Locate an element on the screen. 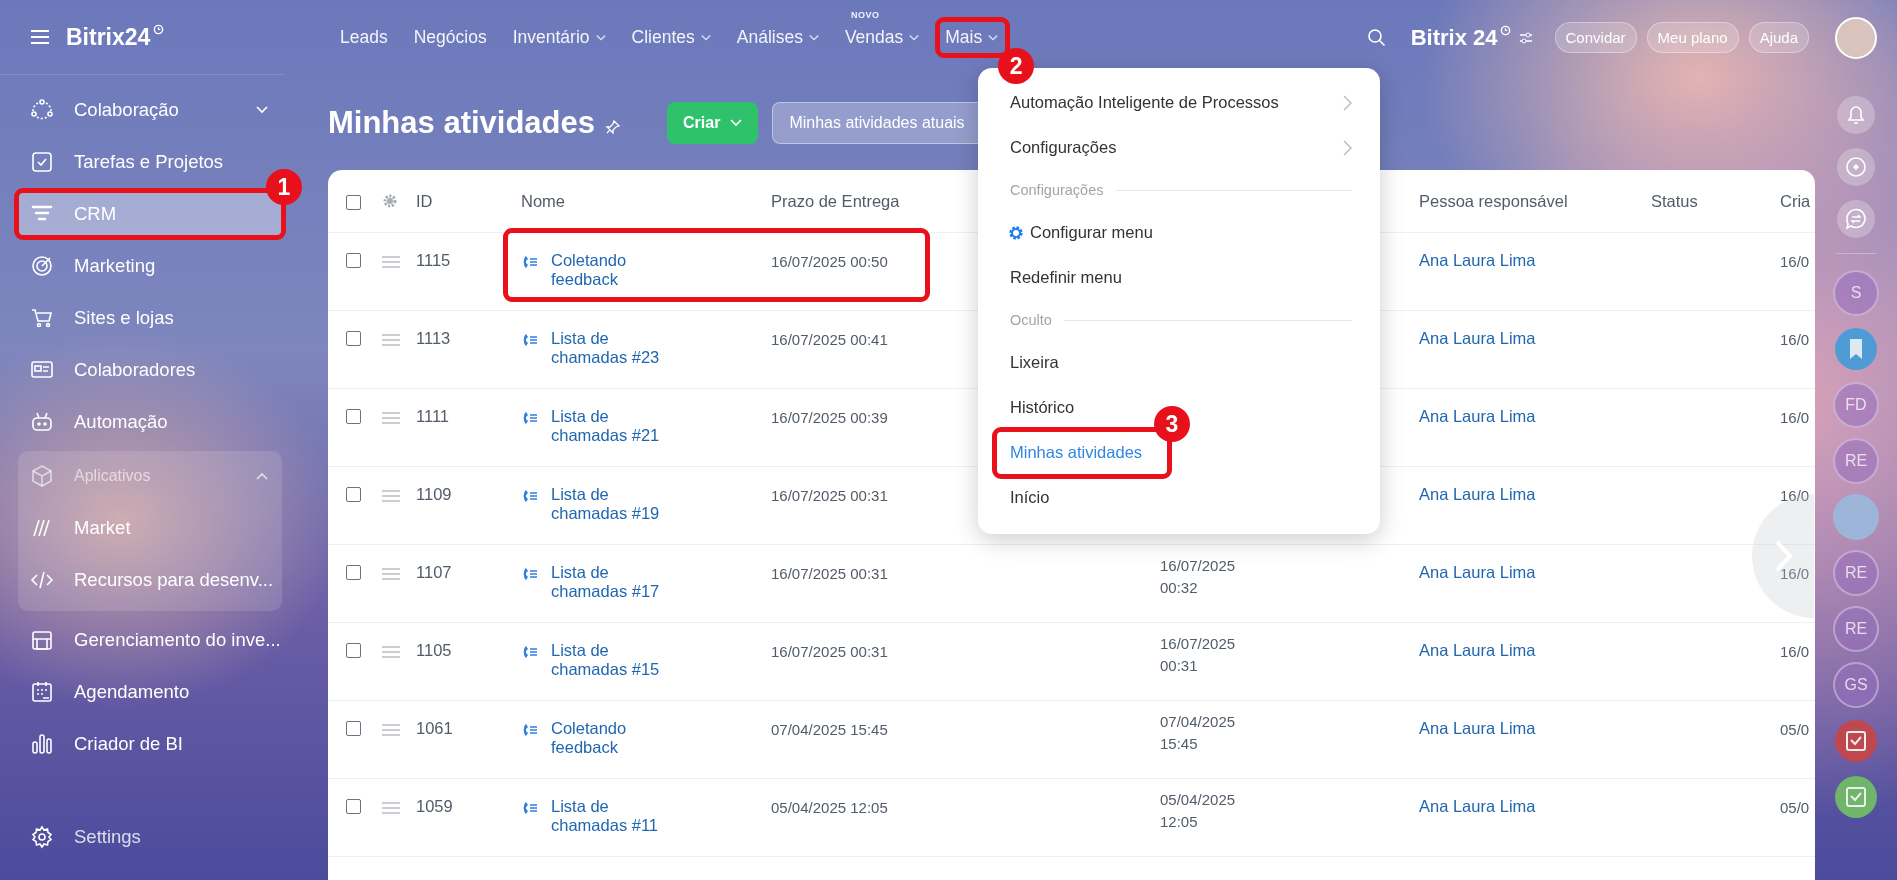 The image size is (1897, 880). page-title: Minhas atividades is located at coordinates (462, 122).